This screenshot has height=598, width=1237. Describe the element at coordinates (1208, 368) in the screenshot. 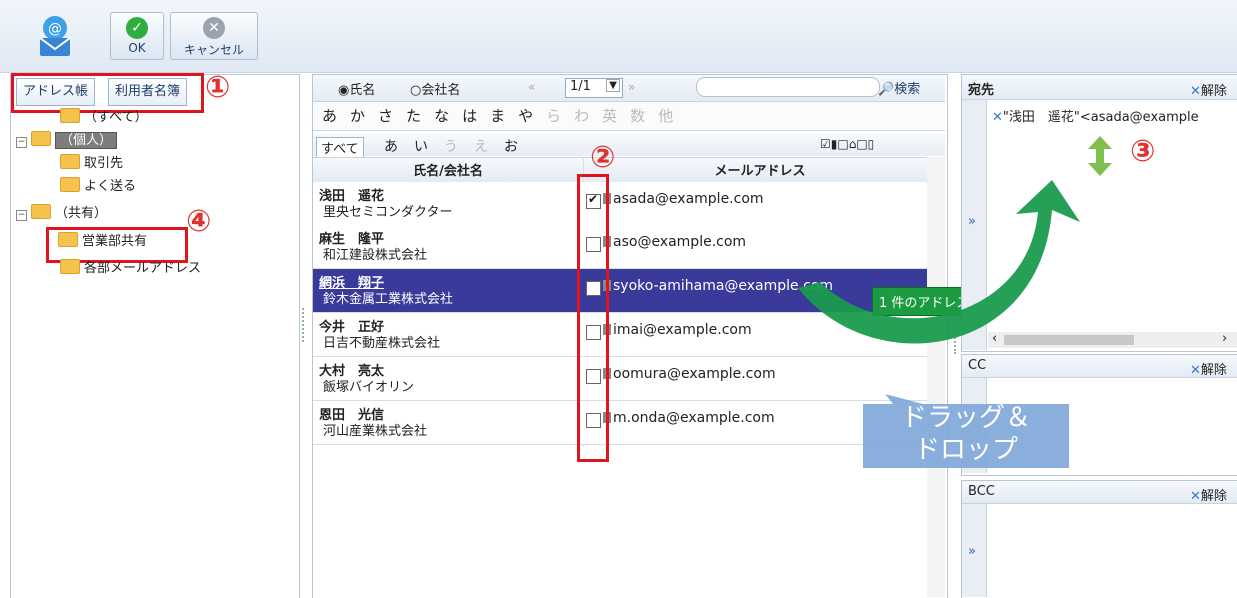

I see `cc-clear-button: ✕解除` at that location.